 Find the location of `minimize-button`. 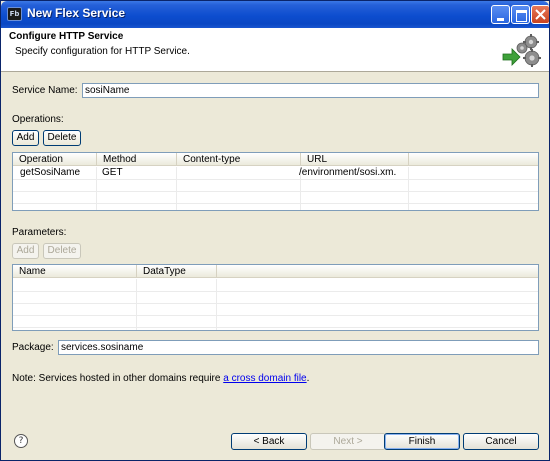

minimize-button is located at coordinates (500, 14).